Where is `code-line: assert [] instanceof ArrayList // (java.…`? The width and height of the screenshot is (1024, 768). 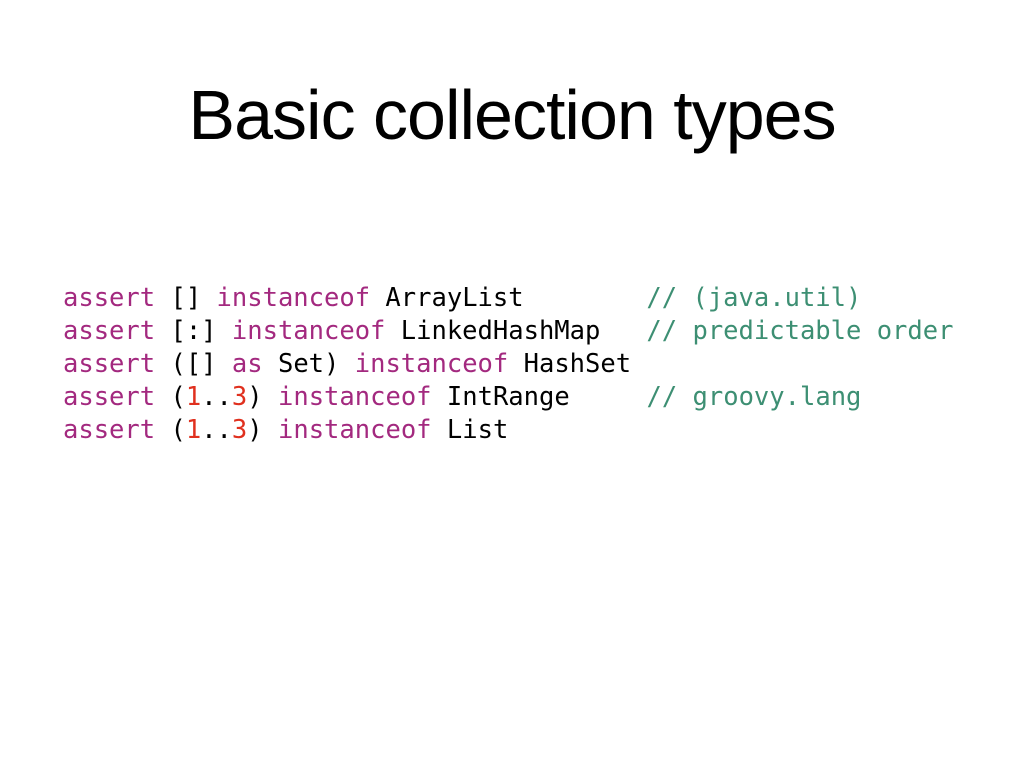 code-line: assert [] instanceof ArrayList // (java.… is located at coordinates (508, 298).